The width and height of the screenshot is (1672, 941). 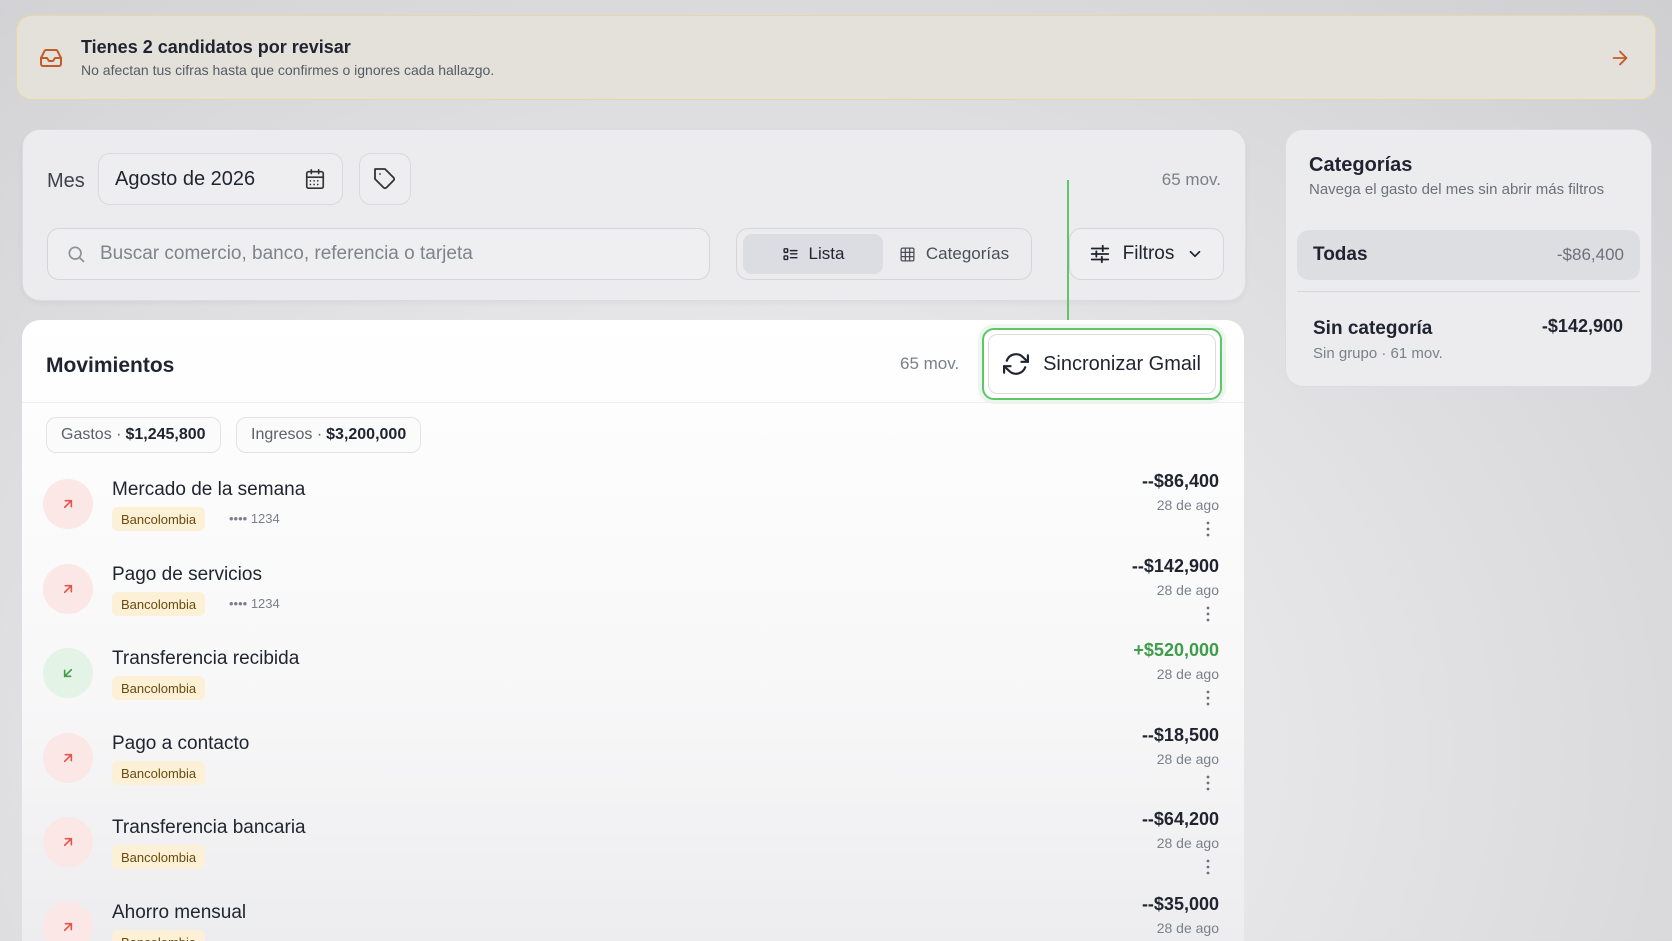 What do you see at coordinates (1195, 254) in the screenshot?
I see `chevron-down-icon` at bounding box center [1195, 254].